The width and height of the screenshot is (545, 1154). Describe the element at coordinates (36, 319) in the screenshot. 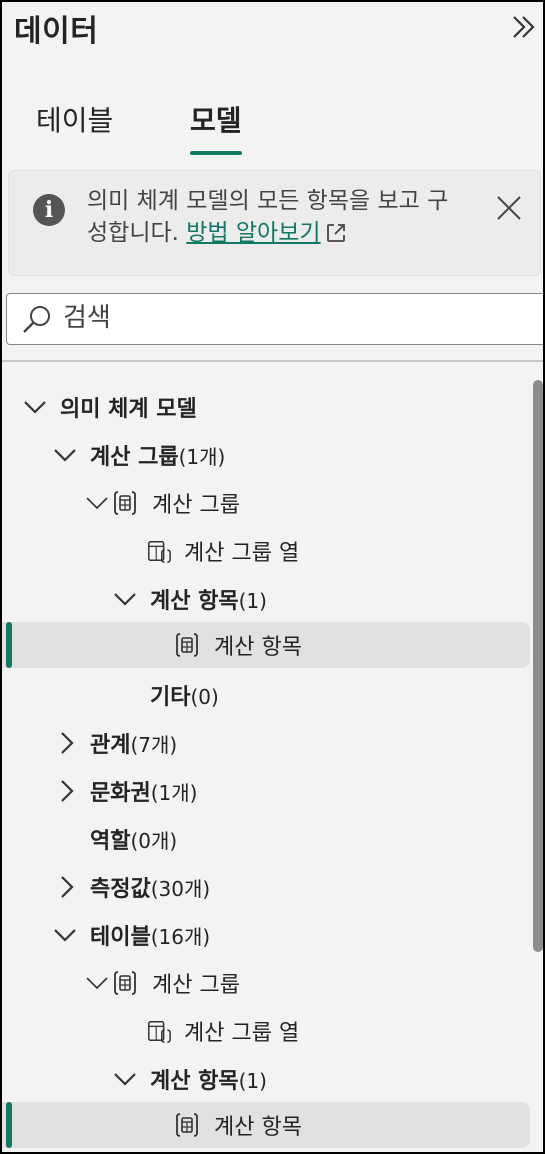

I see `search-icon` at that location.